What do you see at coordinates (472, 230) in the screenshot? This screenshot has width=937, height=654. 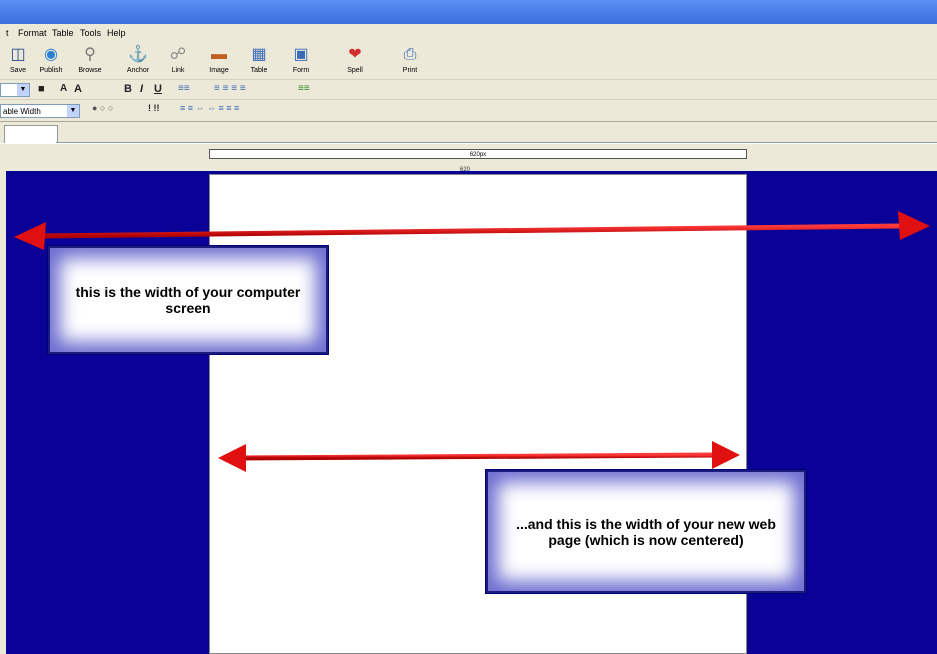 I see `screen-width-arrow` at bounding box center [472, 230].